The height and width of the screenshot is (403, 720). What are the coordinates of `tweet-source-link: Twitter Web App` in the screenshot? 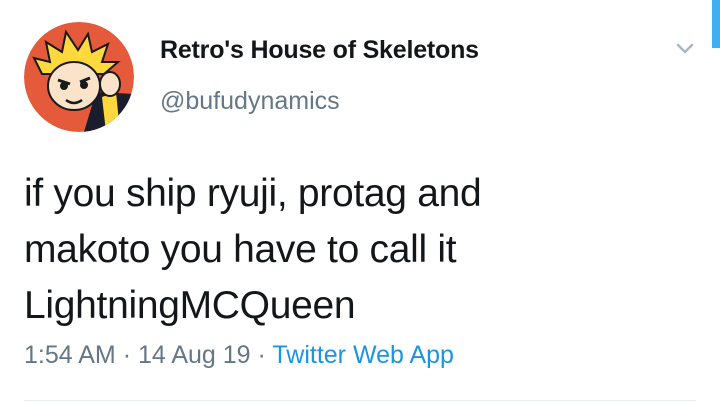 It's located at (363, 355).